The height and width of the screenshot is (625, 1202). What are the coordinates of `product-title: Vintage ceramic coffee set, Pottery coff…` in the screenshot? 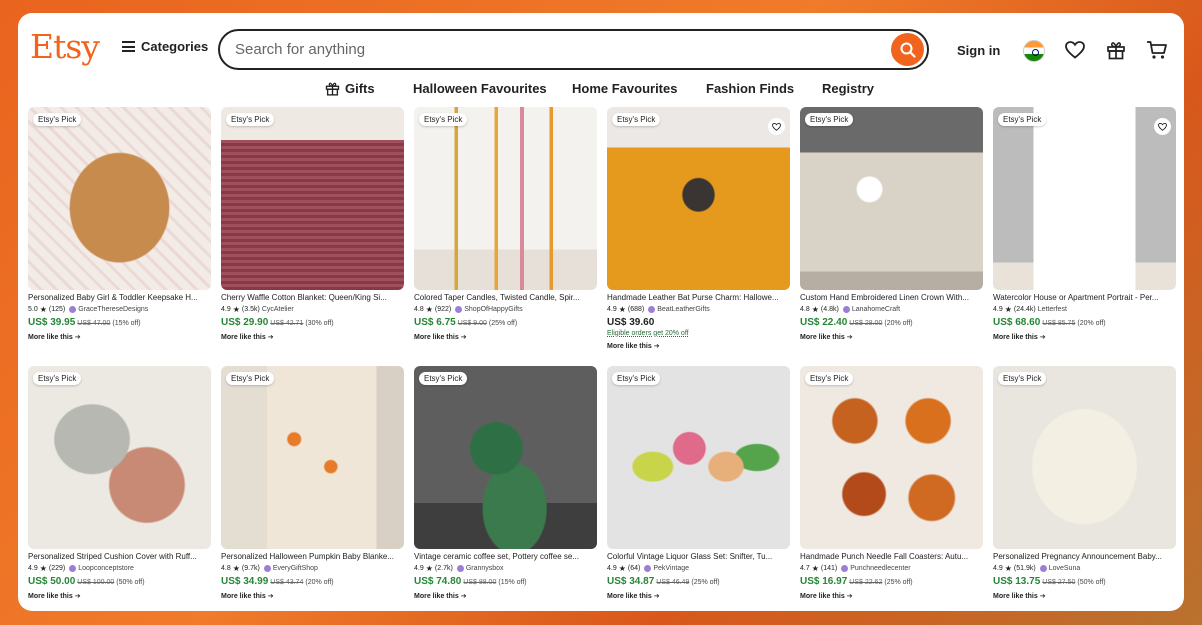 It's located at (505, 556).